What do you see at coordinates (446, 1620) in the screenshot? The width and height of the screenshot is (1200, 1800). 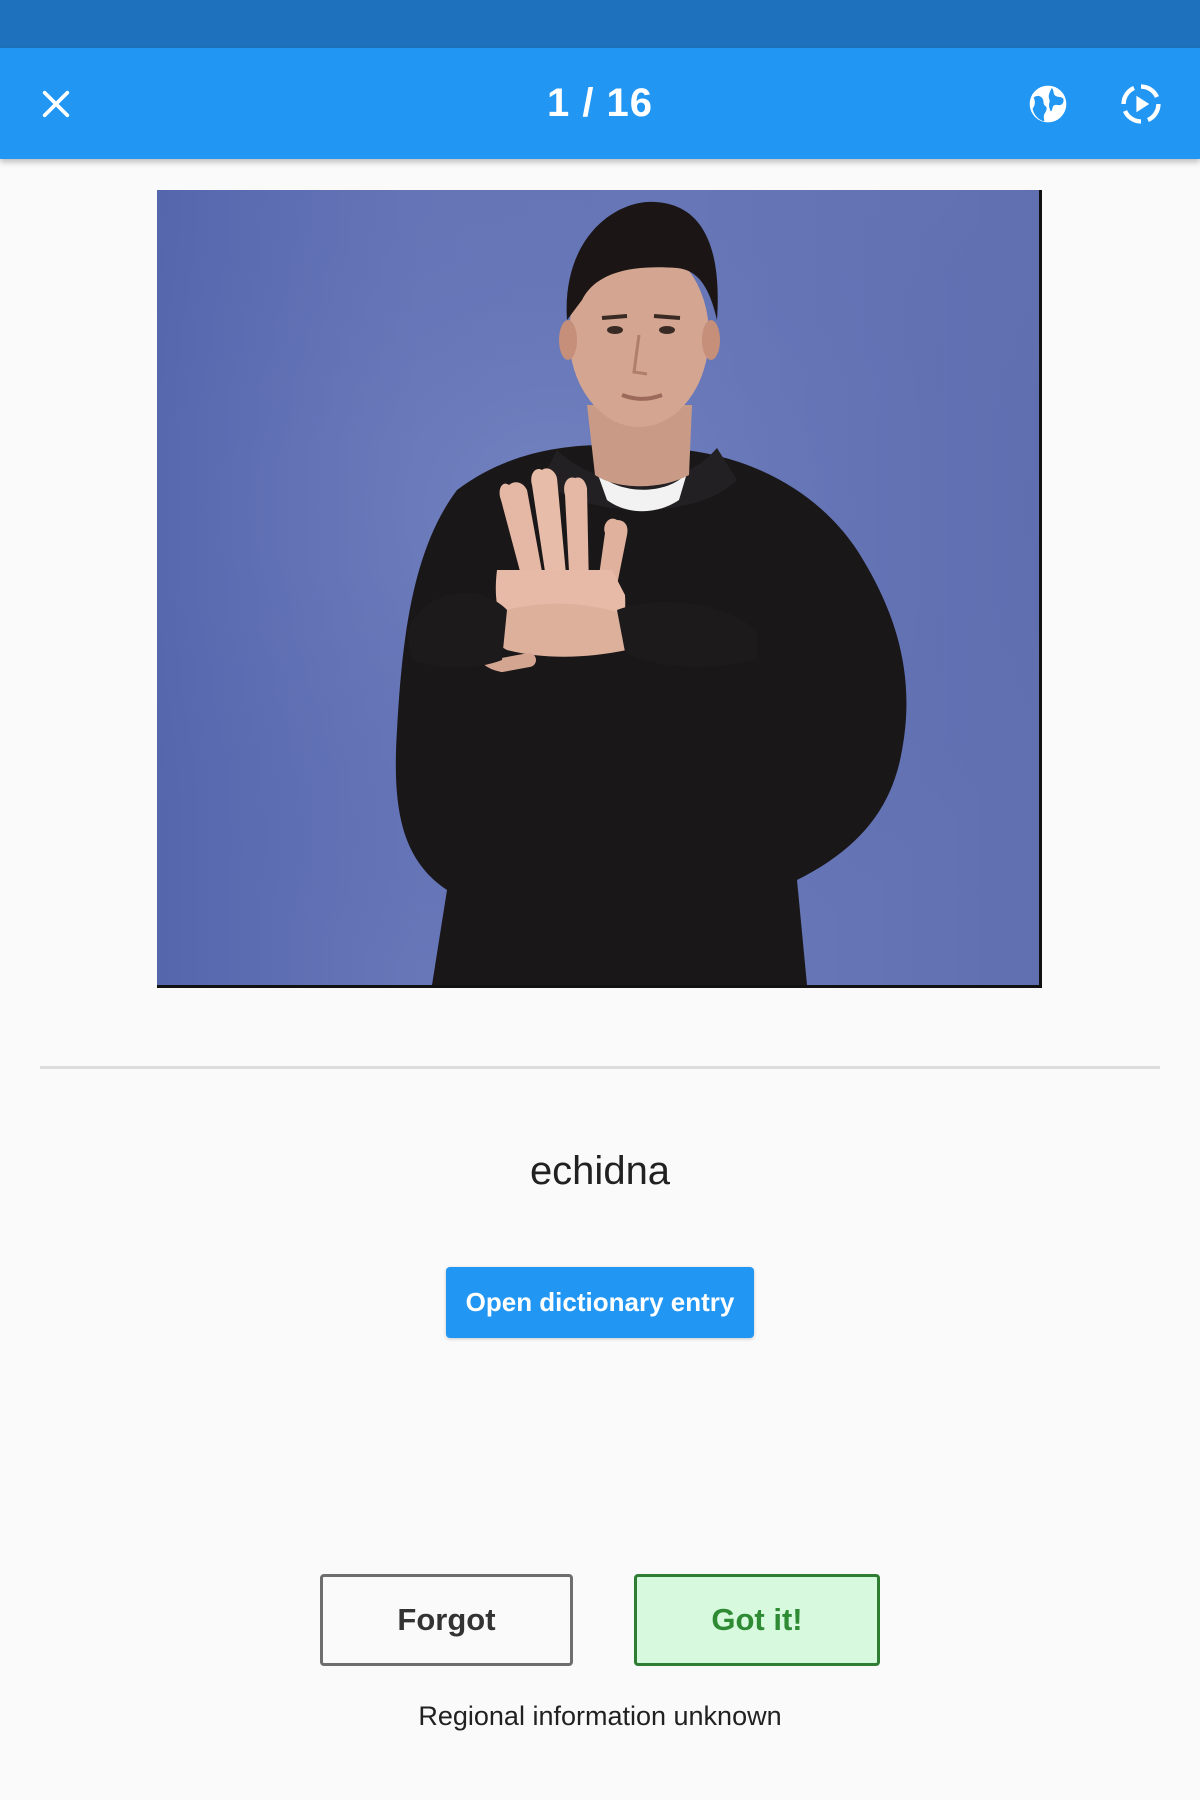 I see `forgot-button: Forgot` at bounding box center [446, 1620].